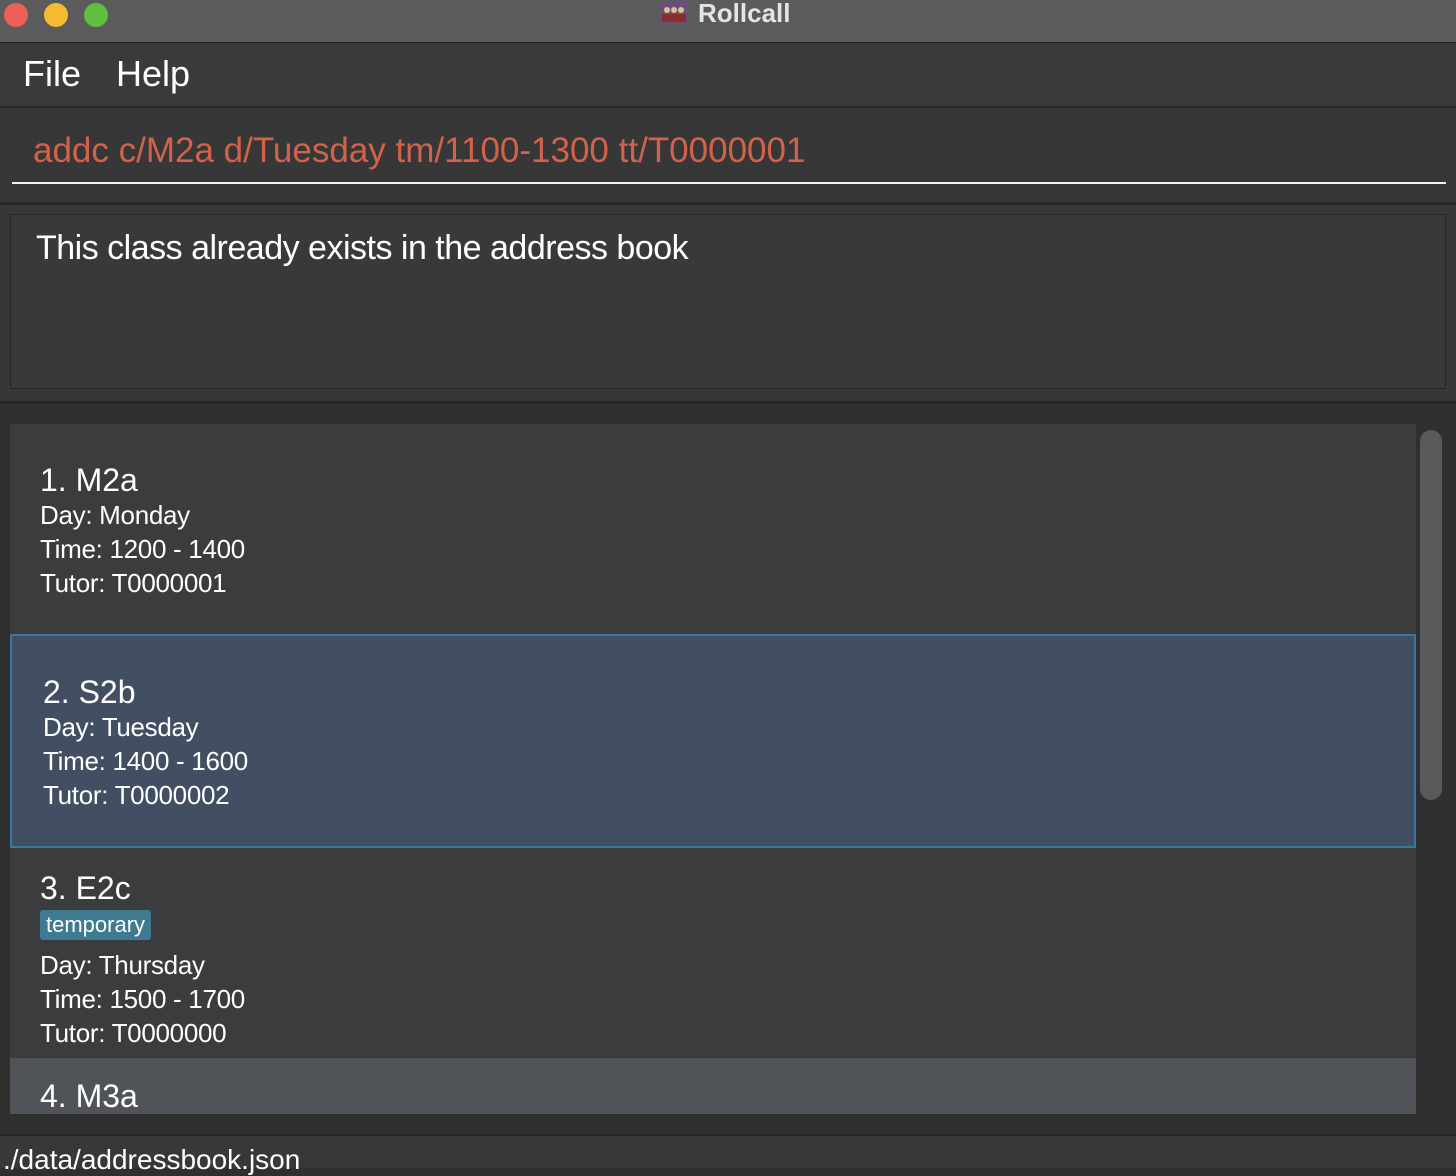 The image size is (1456, 1176). I want to click on class-card-time: Time: 1200 - 1400, so click(142, 549).